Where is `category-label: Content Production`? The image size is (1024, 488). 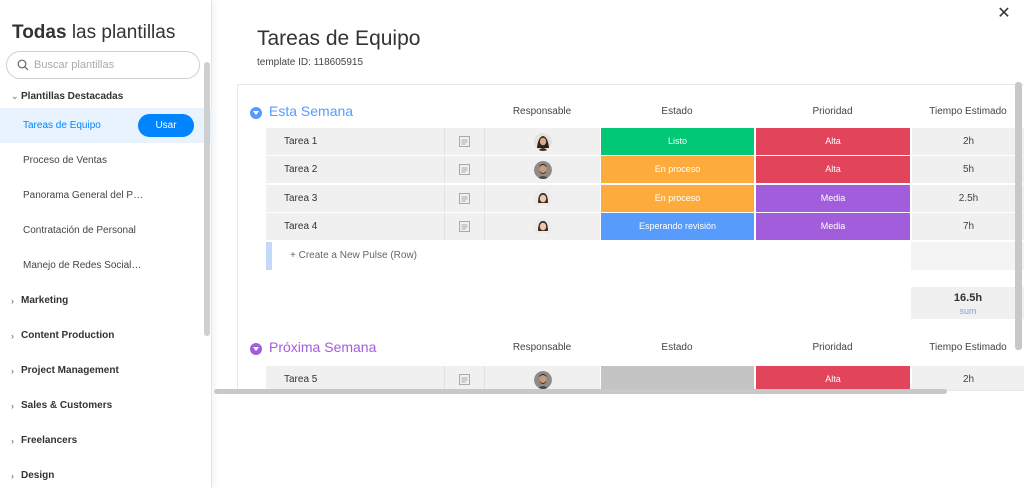
category-label: Content Production is located at coordinates (68, 335).